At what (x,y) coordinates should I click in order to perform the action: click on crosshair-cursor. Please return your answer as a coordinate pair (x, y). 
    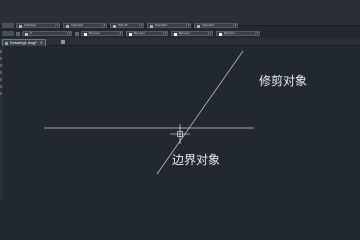
    Looking at the image, I should click on (180, 134).